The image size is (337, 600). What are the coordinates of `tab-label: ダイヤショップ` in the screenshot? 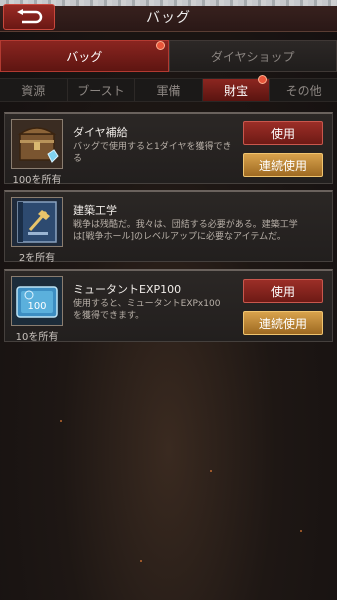 It's located at (252, 56).